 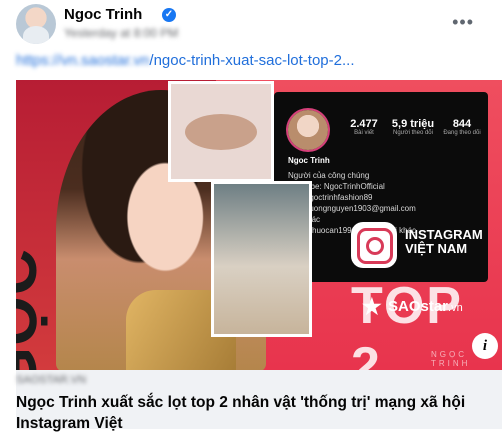 I want to click on stat-followers: 5,9 triệu Người theo dõi, so click(x=413, y=127).